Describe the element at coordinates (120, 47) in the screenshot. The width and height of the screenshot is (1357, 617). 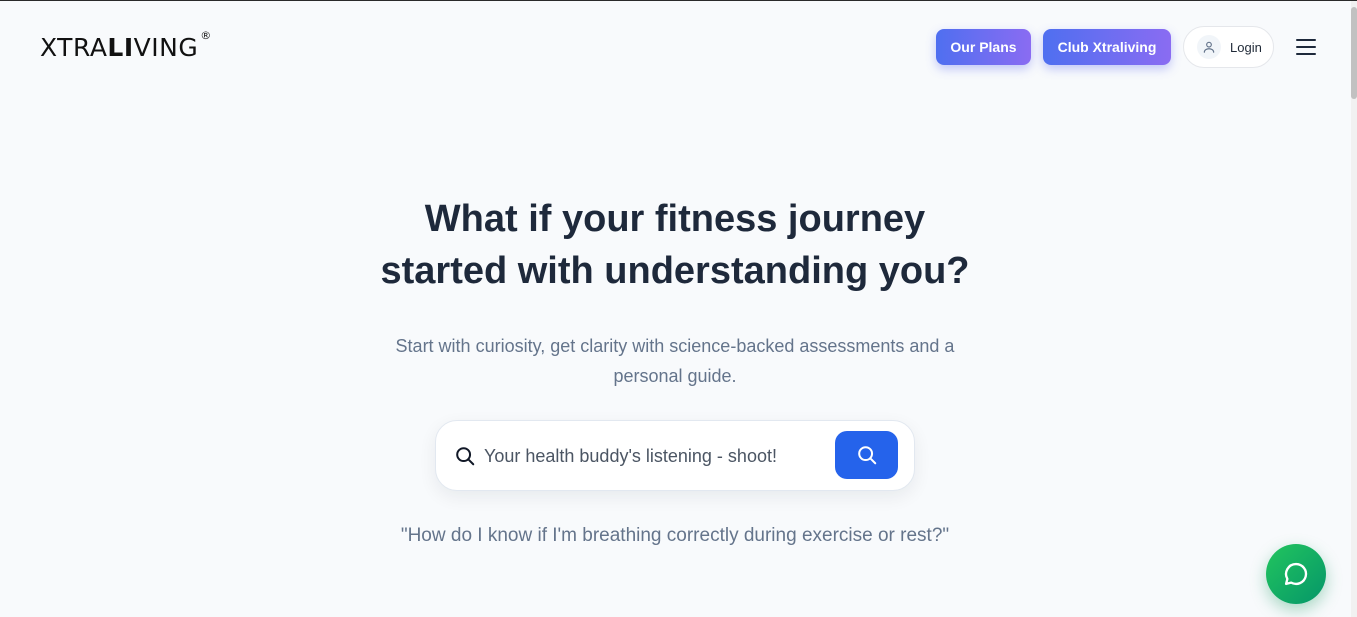
I see `logo-text-bold: LI` at that location.